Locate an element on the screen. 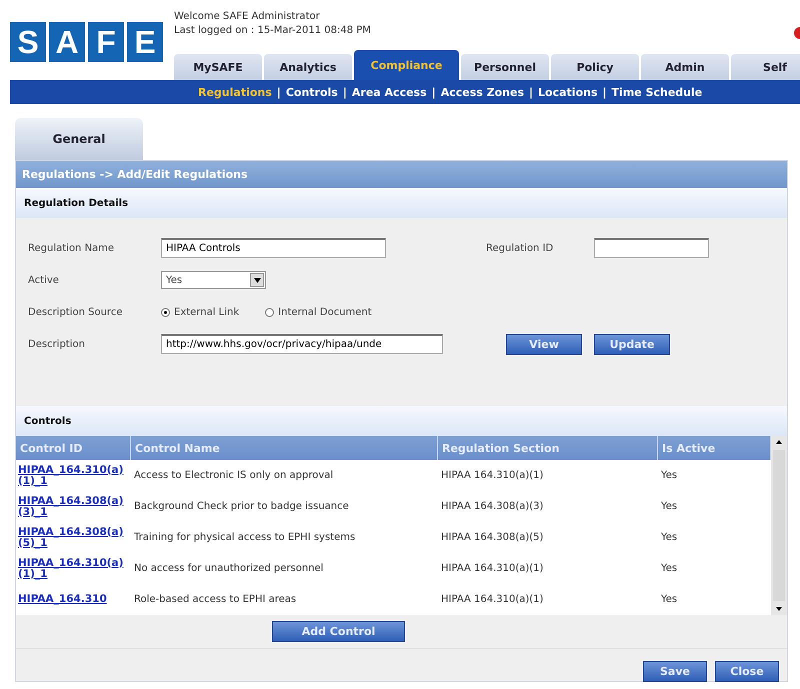 Image resolution: width=800 pixels, height=689 pixels. nav-tab: MySAFE is located at coordinates (218, 67).